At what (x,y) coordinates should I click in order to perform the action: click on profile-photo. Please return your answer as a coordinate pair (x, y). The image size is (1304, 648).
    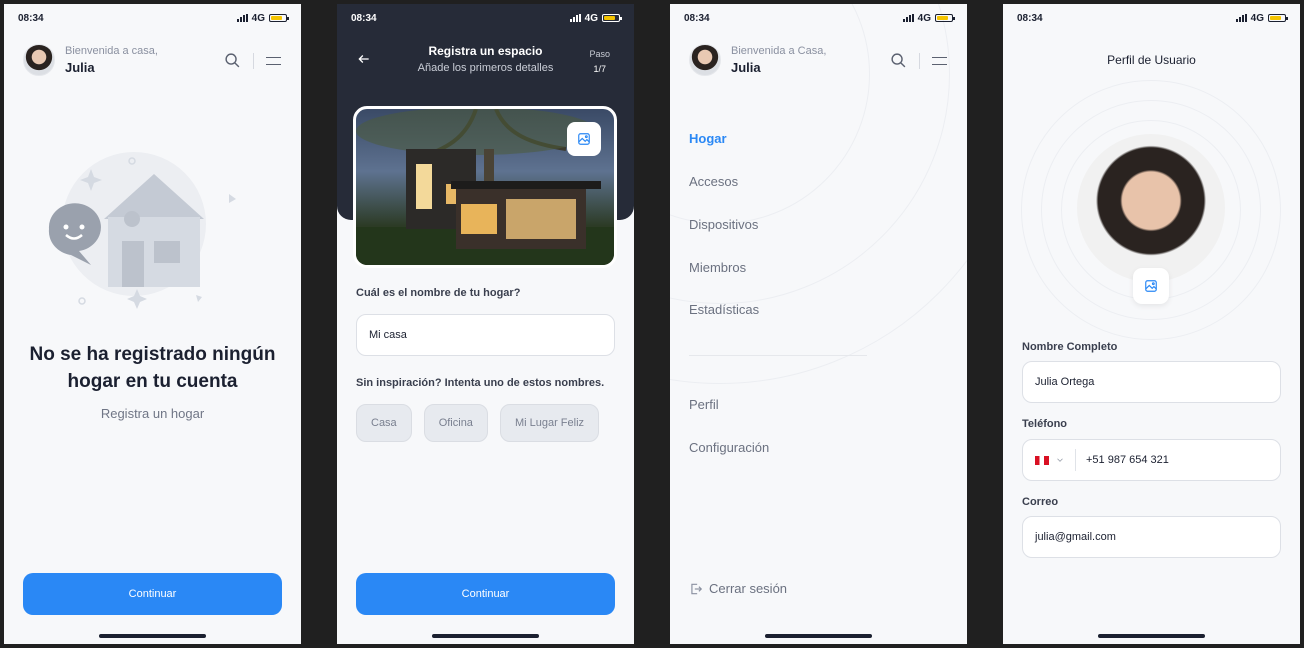
    Looking at the image, I should click on (1151, 208).